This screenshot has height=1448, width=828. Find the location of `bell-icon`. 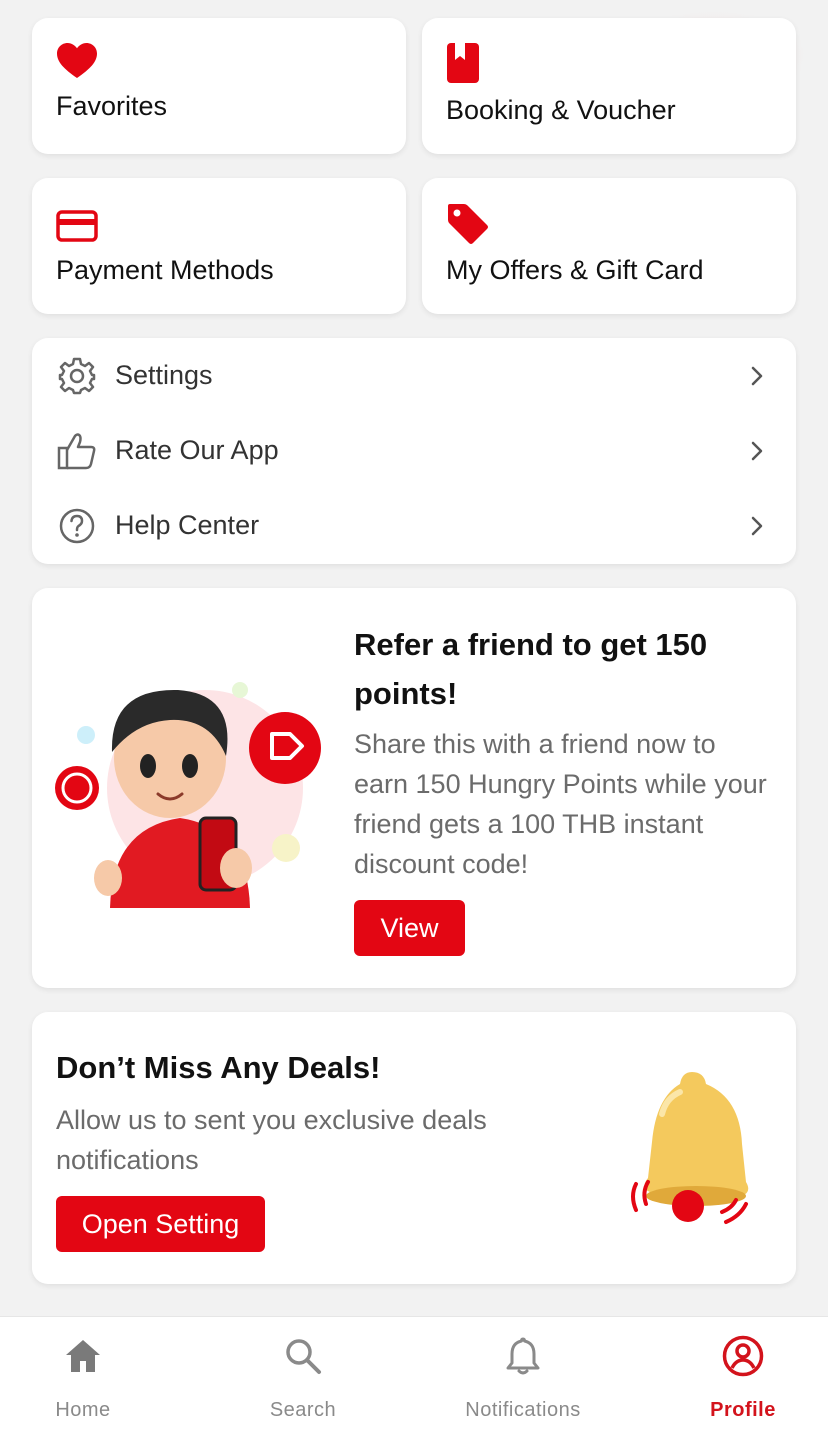

bell-icon is located at coordinates (523, 1356).